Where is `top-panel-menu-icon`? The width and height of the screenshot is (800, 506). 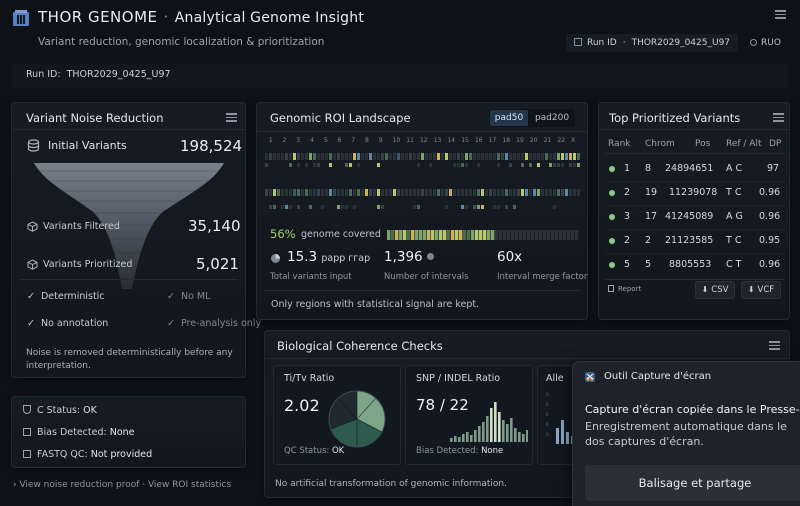 top-panel-menu-icon is located at coordinates (778, 117).